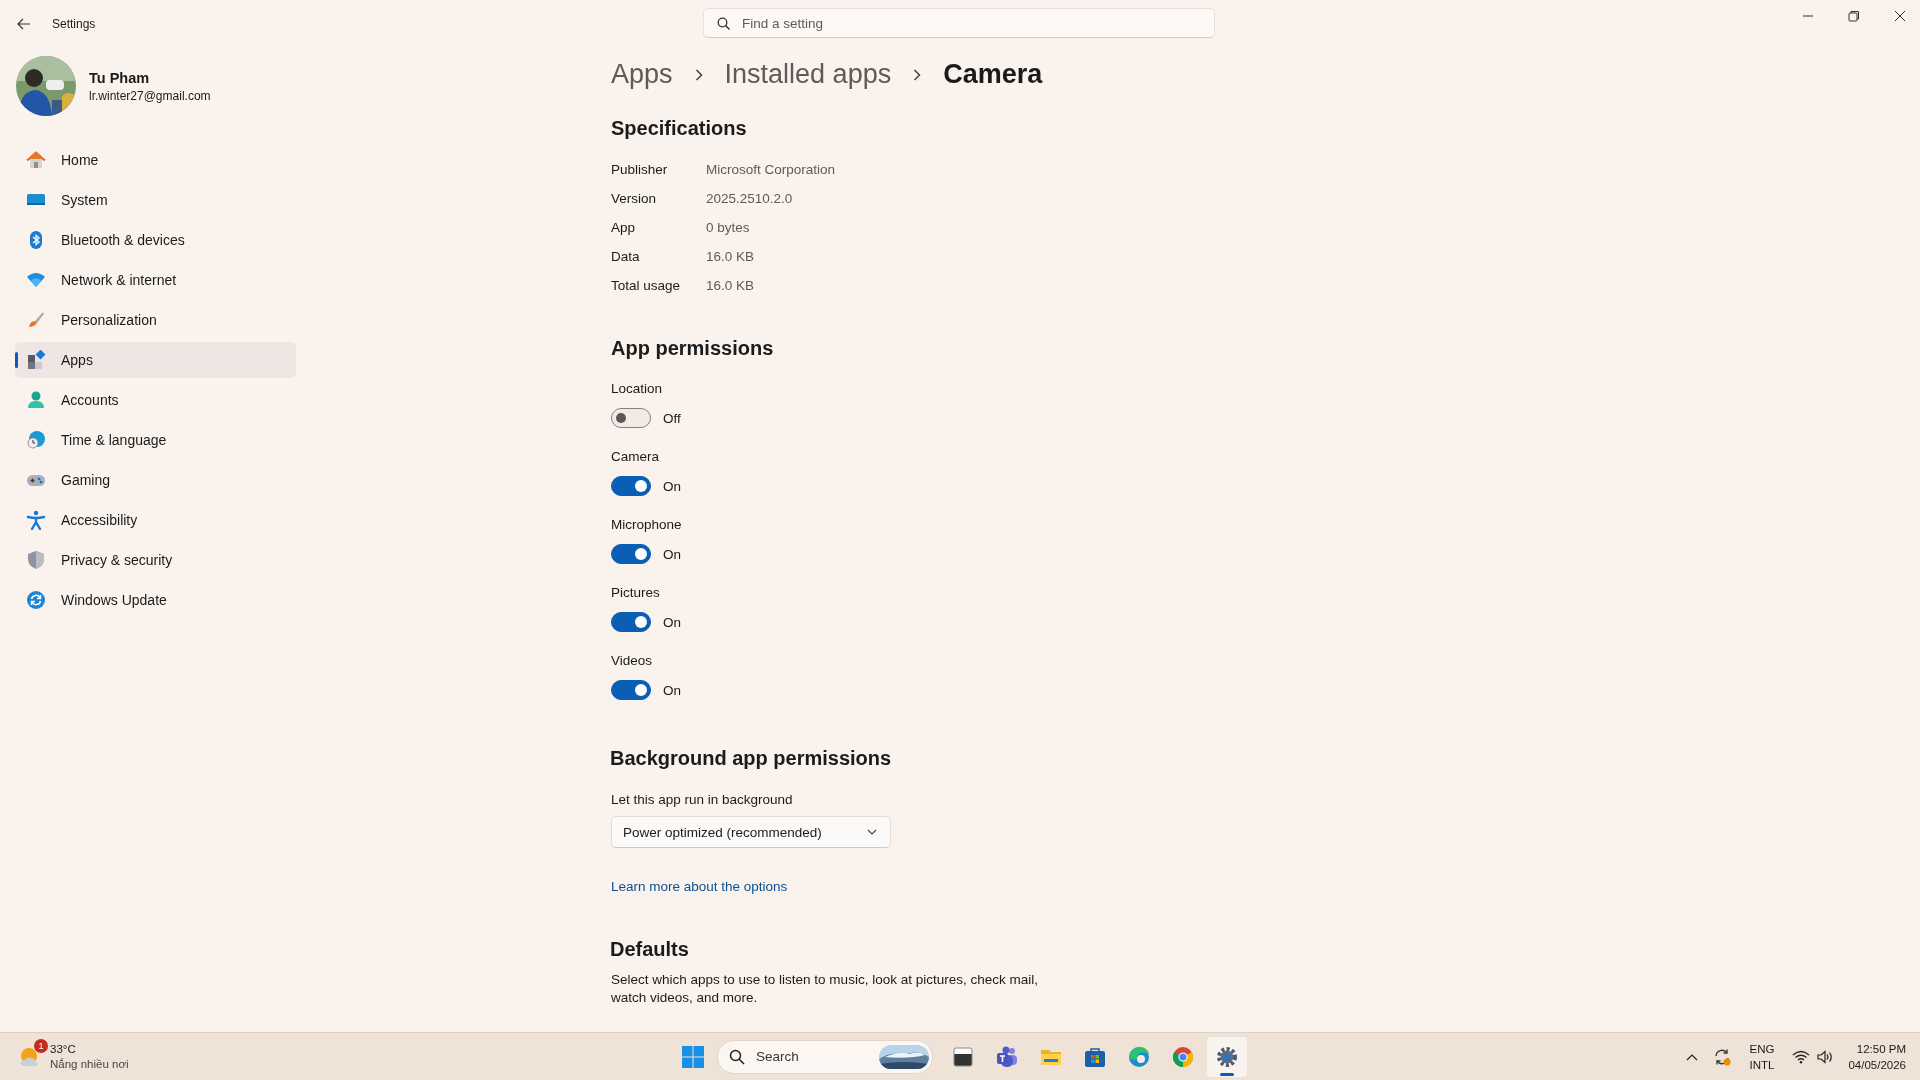 Image resolution: width=1920 pixels, height=1080 pixels. I want to click on spec-label: Version, so click(634, 198).